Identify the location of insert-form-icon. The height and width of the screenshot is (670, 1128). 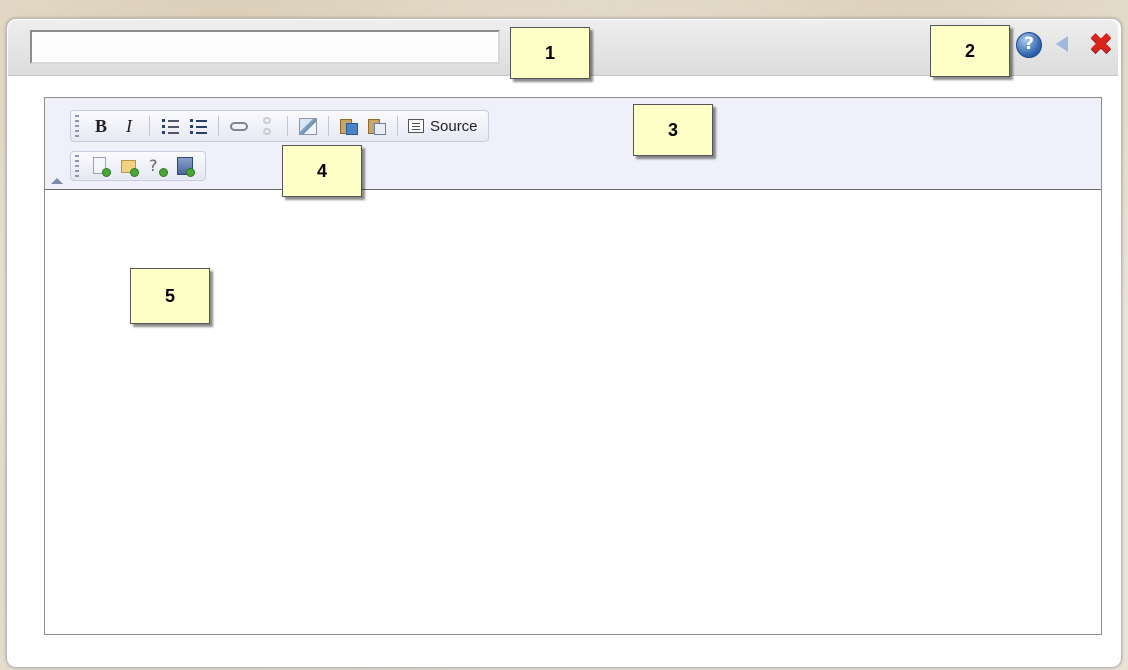
(186, 167).